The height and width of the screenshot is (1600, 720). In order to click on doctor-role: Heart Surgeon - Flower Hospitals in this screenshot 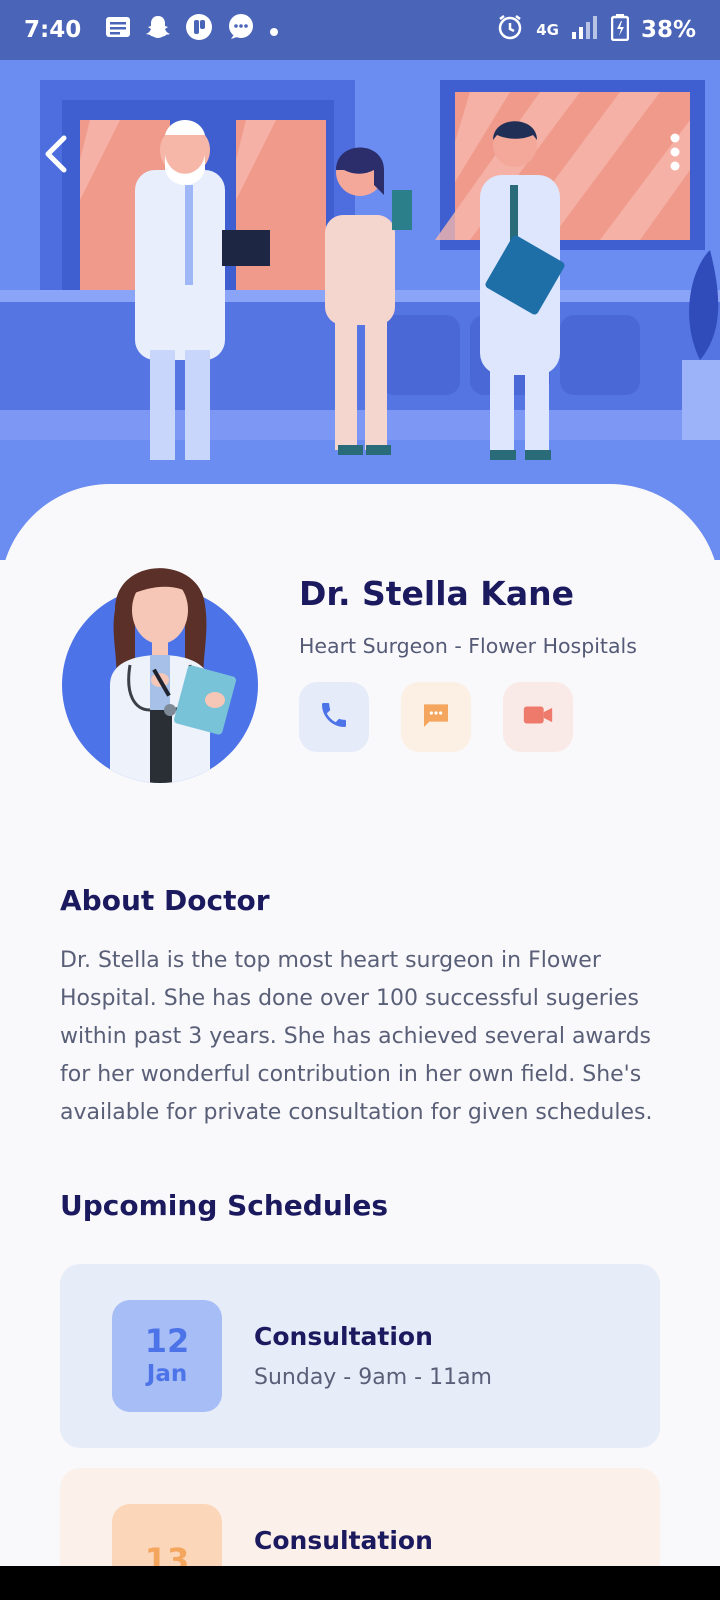, I will do `click(468, 646)`.